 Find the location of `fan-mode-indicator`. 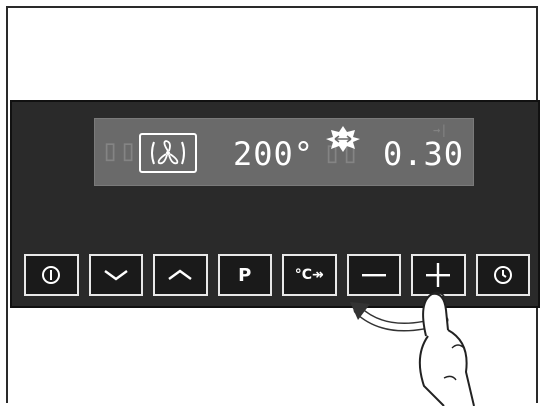

fan-mode-indicator is located at coordinates (168, 153).